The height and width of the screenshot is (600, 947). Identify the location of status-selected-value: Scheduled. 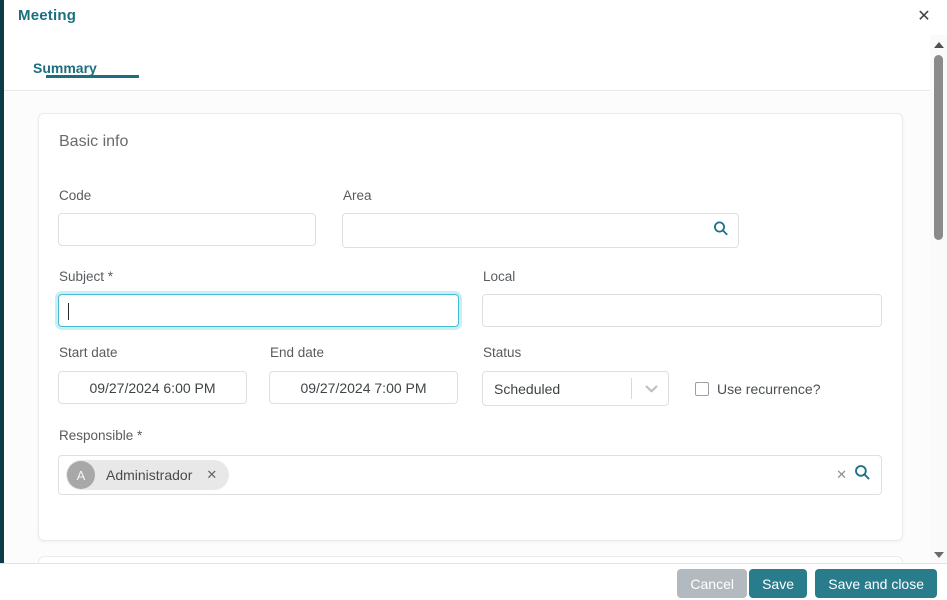
(527, 388).